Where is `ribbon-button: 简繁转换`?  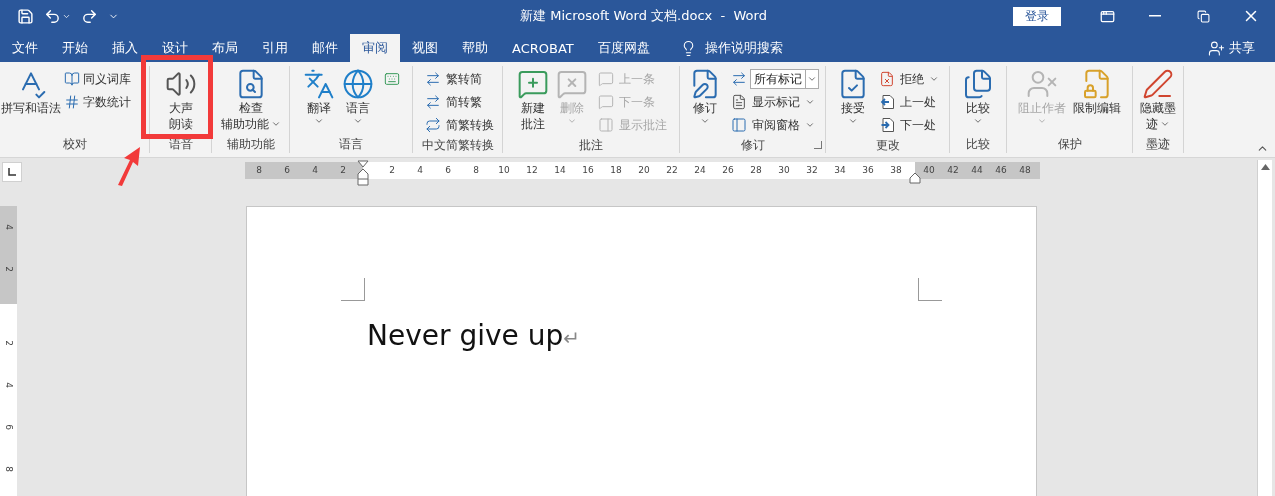
ribbon-button: 简繁转换 is located at coordinates (459, 125).